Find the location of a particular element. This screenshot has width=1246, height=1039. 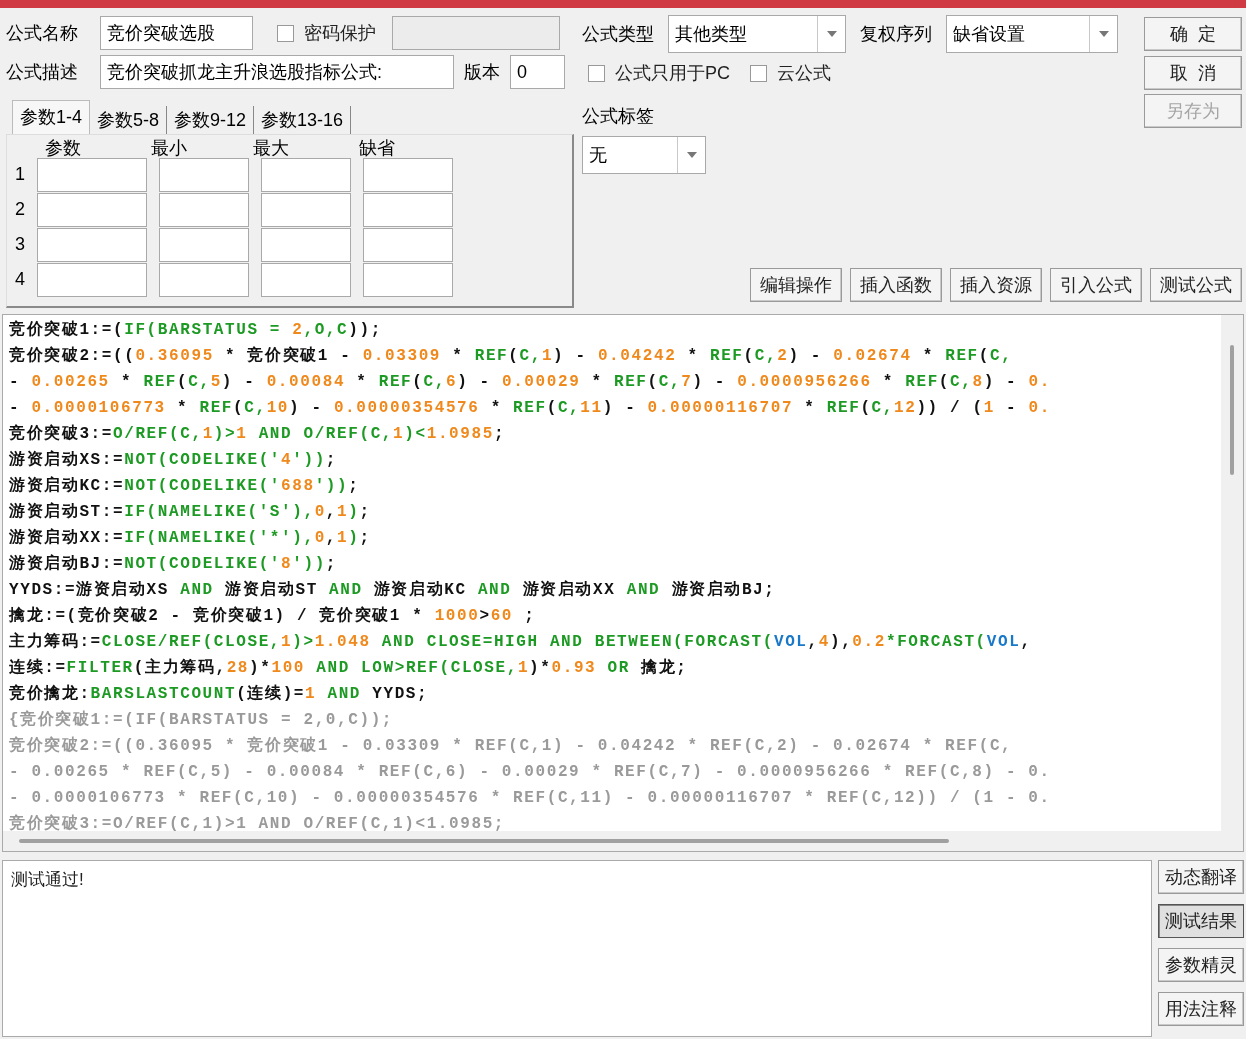

code-line: 竞价擒龙:BARSLASTCOUNT(连续)=1 AND YYDS; is located at coordinates (219, 694).